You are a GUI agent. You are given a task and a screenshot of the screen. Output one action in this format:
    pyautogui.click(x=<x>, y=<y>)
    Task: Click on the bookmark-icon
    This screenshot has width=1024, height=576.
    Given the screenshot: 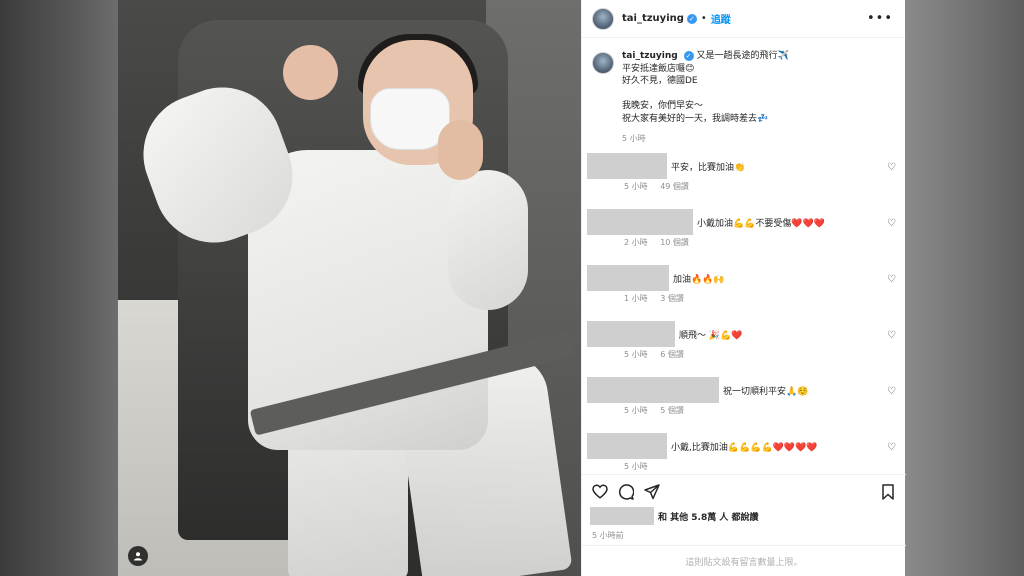 What is the action you would take?
    pyautogui.click(x=888, y=491)
    